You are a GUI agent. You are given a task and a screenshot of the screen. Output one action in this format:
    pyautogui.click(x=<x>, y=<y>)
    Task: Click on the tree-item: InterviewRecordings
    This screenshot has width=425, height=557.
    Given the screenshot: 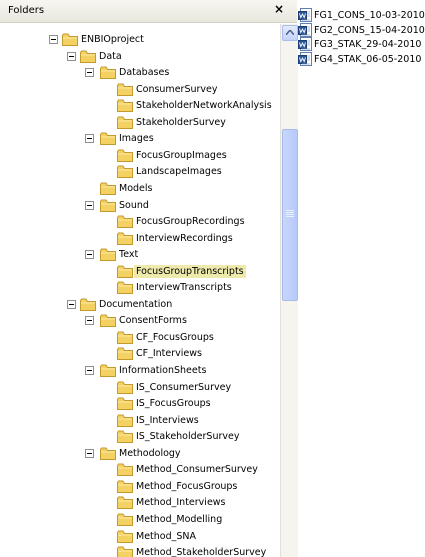 What is the action you would take?
    pyautogui.click(x=140, y=239)
    